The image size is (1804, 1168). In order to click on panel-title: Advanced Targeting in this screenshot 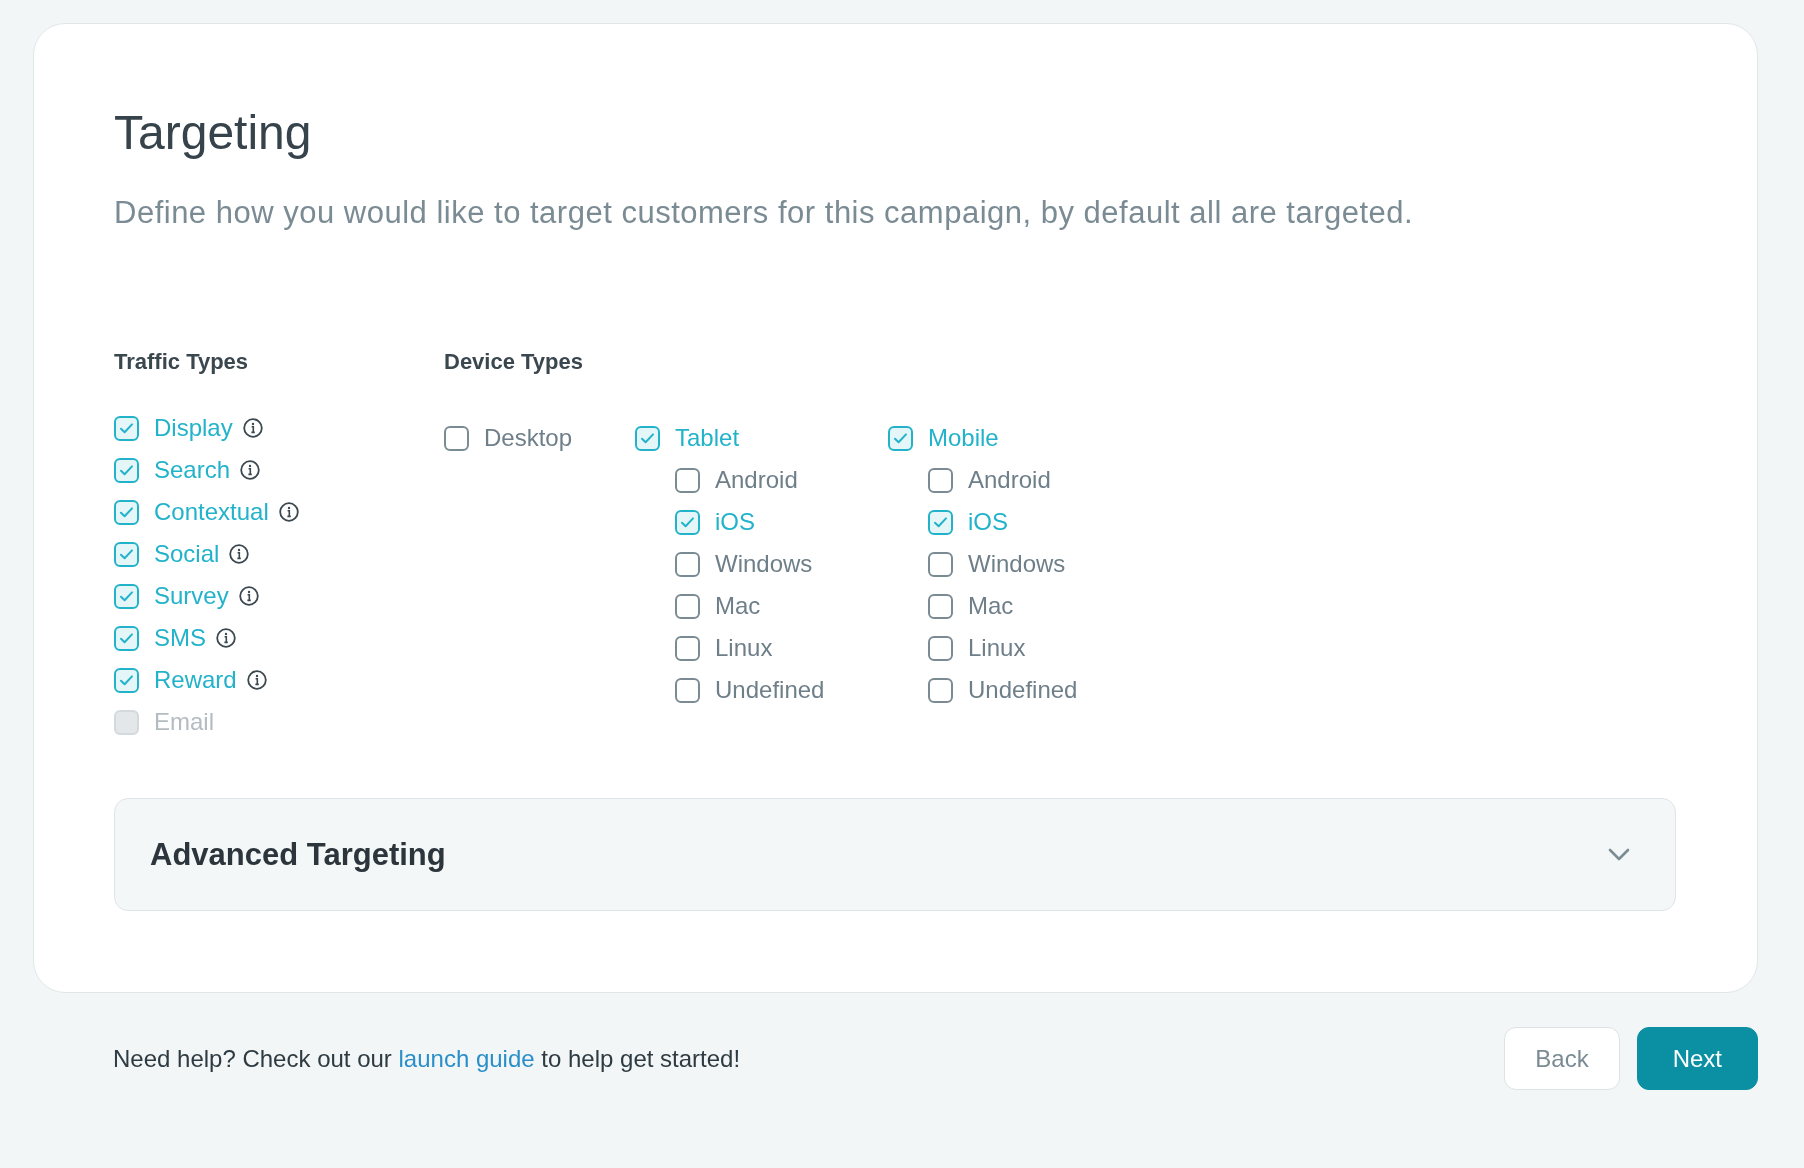, I will do `click(298, 854)`.